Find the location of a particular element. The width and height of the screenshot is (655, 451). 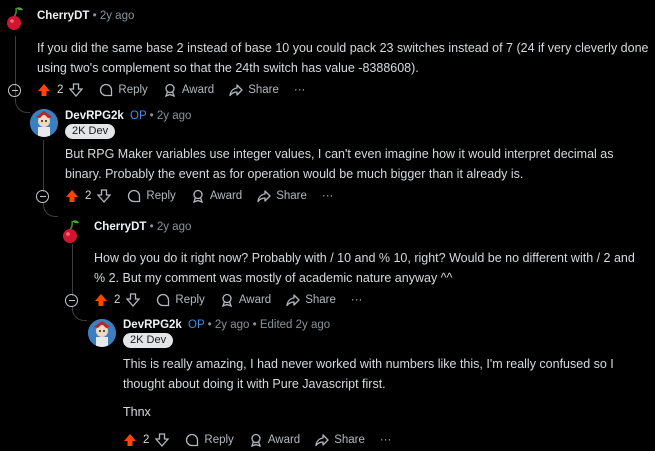

comment-header: DevRPG2k OP • 2y ago is located at coordinates (128, 116).